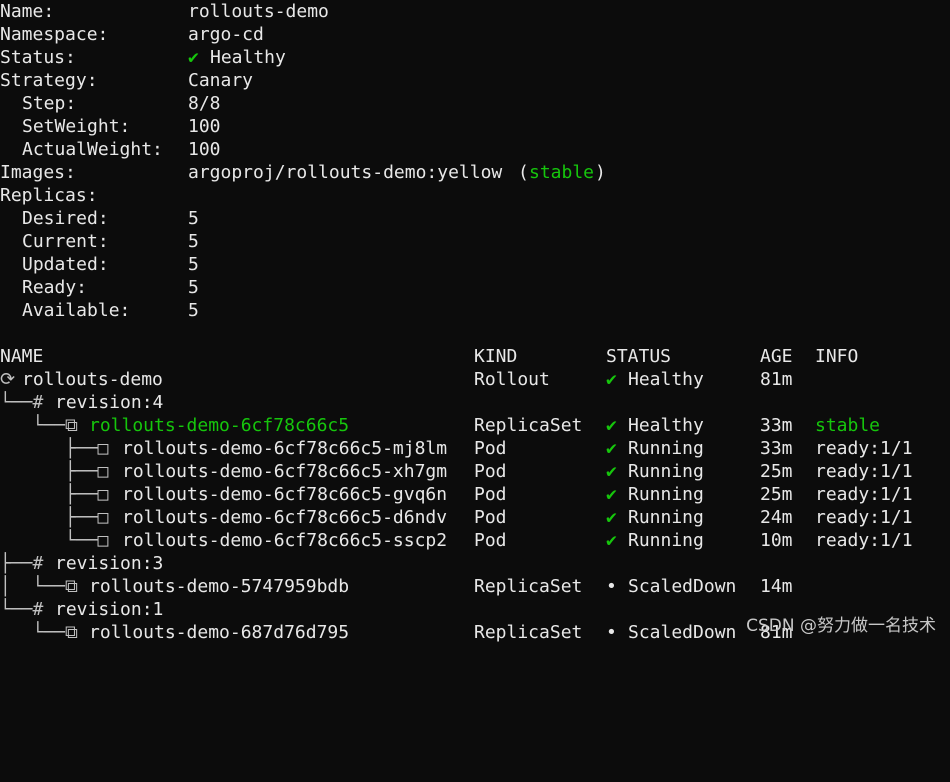 This screenshot has width=950, height=782. I want to click on name-label: Name:, so click(27, 11).